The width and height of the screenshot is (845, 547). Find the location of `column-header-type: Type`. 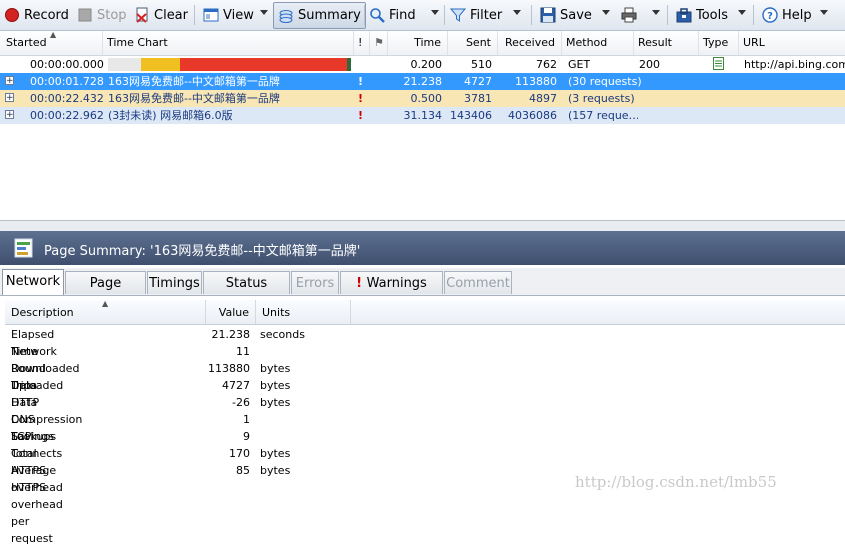

column-header-type: Type is located at coordinates (719, 43).